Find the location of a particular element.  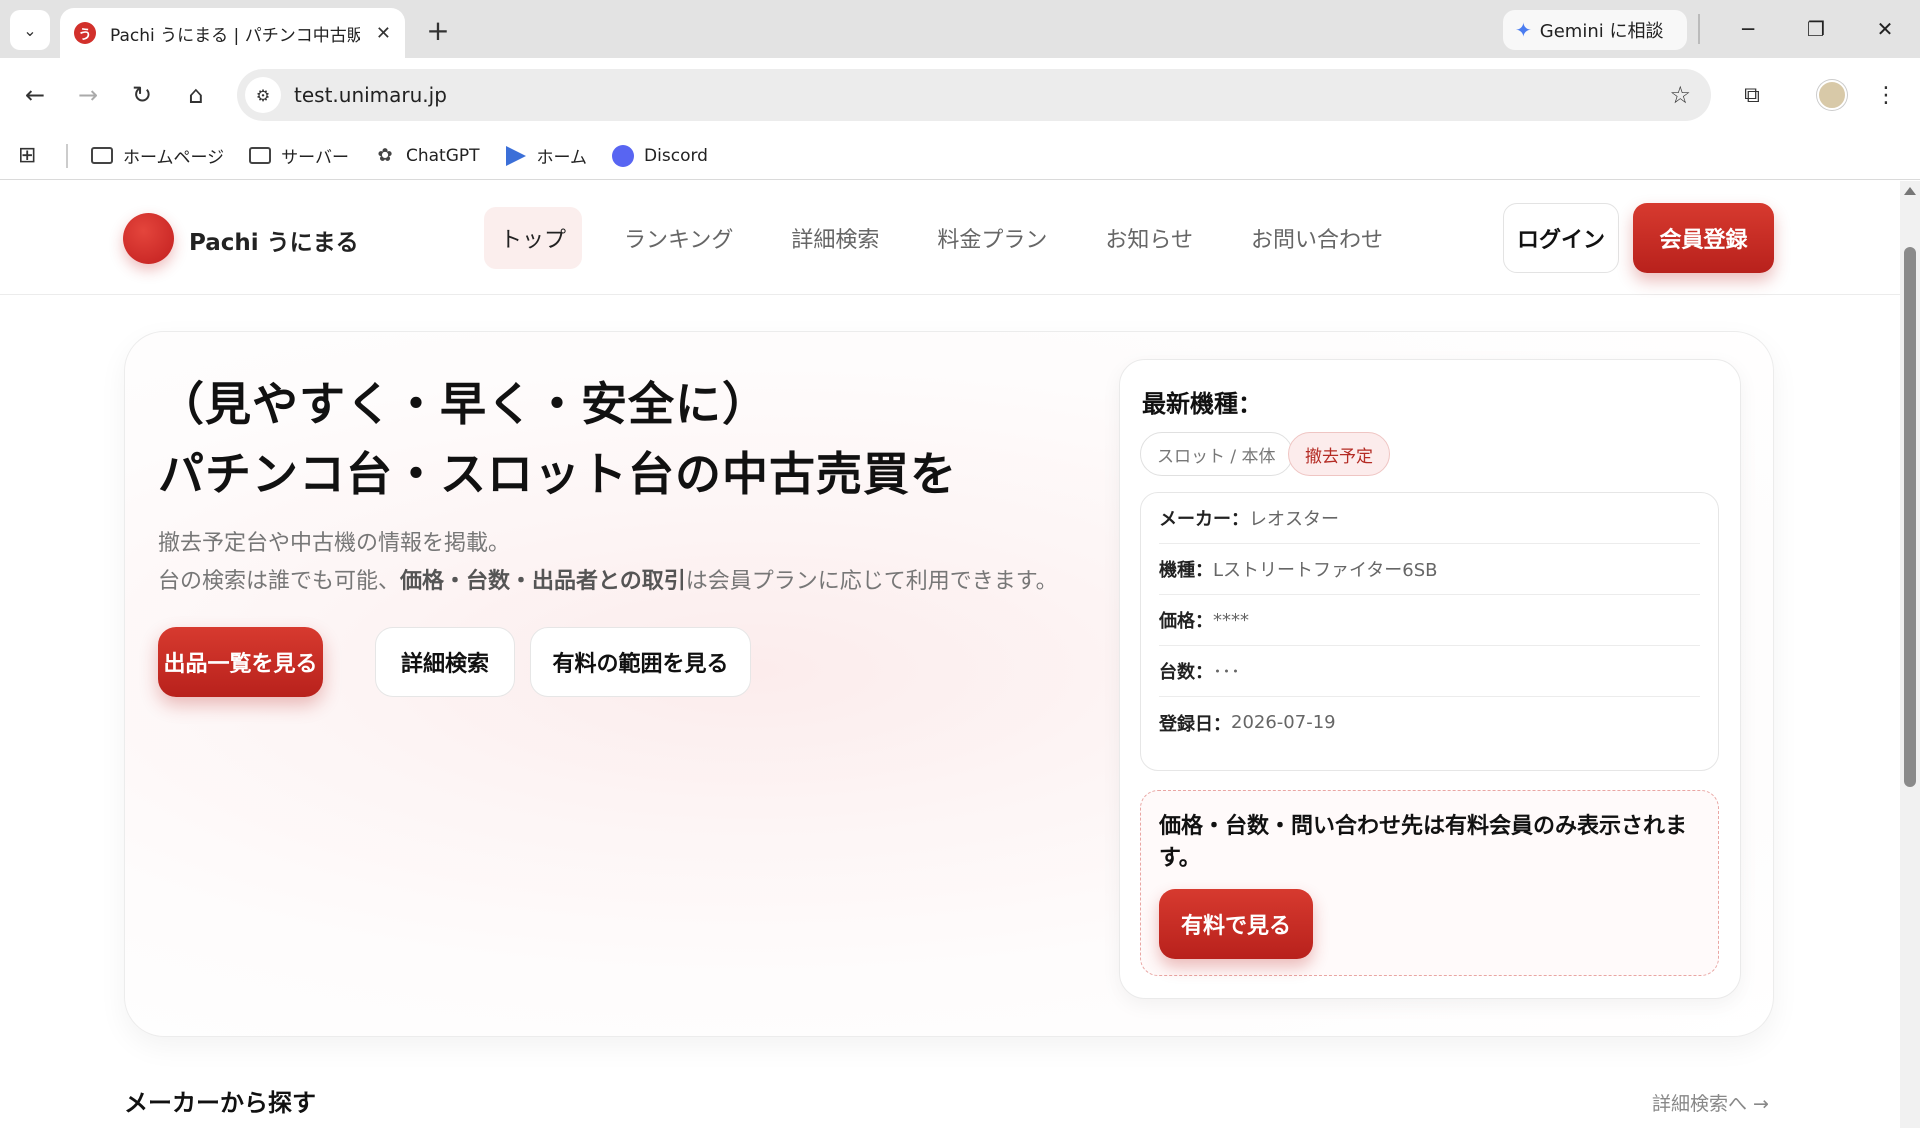

register-button: 会員登録 is located at coordinates (1703, 238).